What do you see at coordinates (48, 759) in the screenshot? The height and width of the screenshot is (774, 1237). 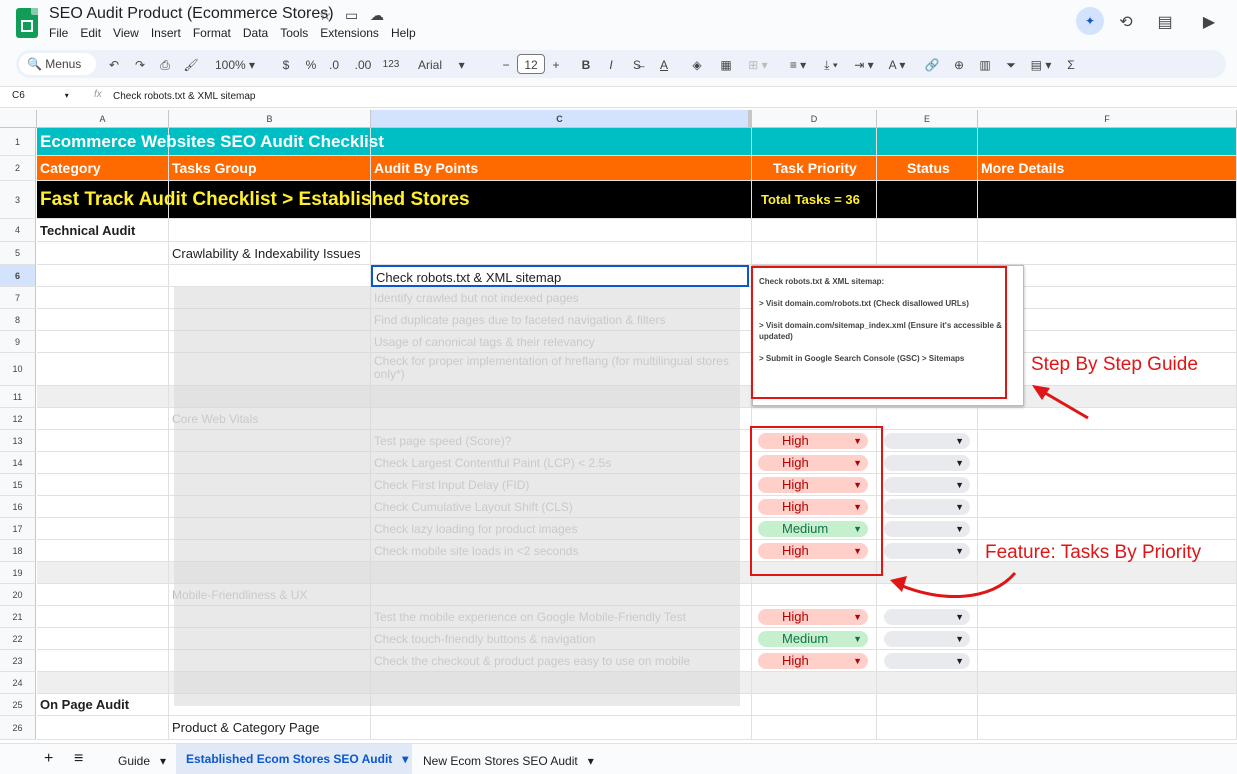 I see `add-sheet-button: +` at bounding box center [48, 759].